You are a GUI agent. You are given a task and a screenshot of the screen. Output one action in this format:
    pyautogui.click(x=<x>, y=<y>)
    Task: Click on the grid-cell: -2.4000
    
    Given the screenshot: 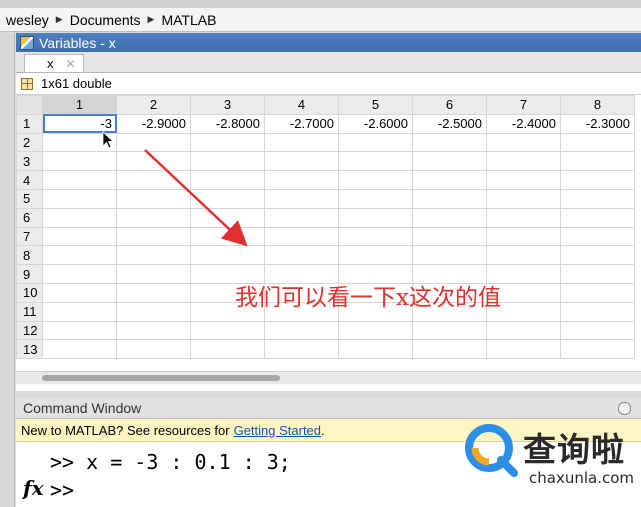 What is the action you would take?
    pyautogui.click(x=523, y=123)
    